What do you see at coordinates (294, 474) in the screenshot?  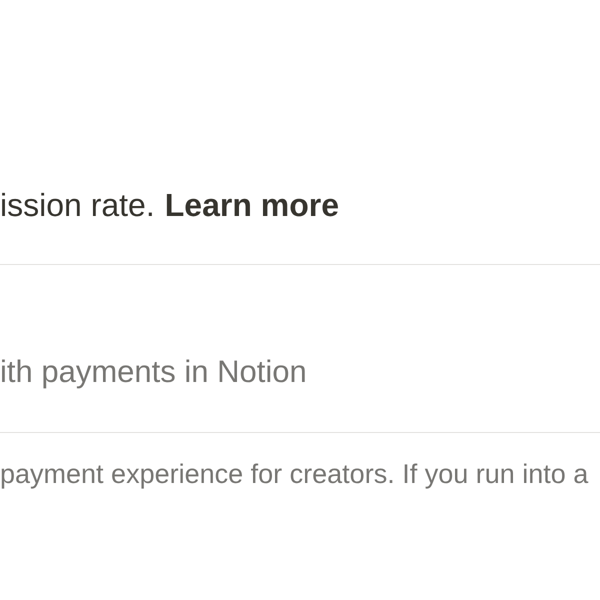 I see `body-text: payment experience for creators. If you run into a` at bounding box center [294, 474].